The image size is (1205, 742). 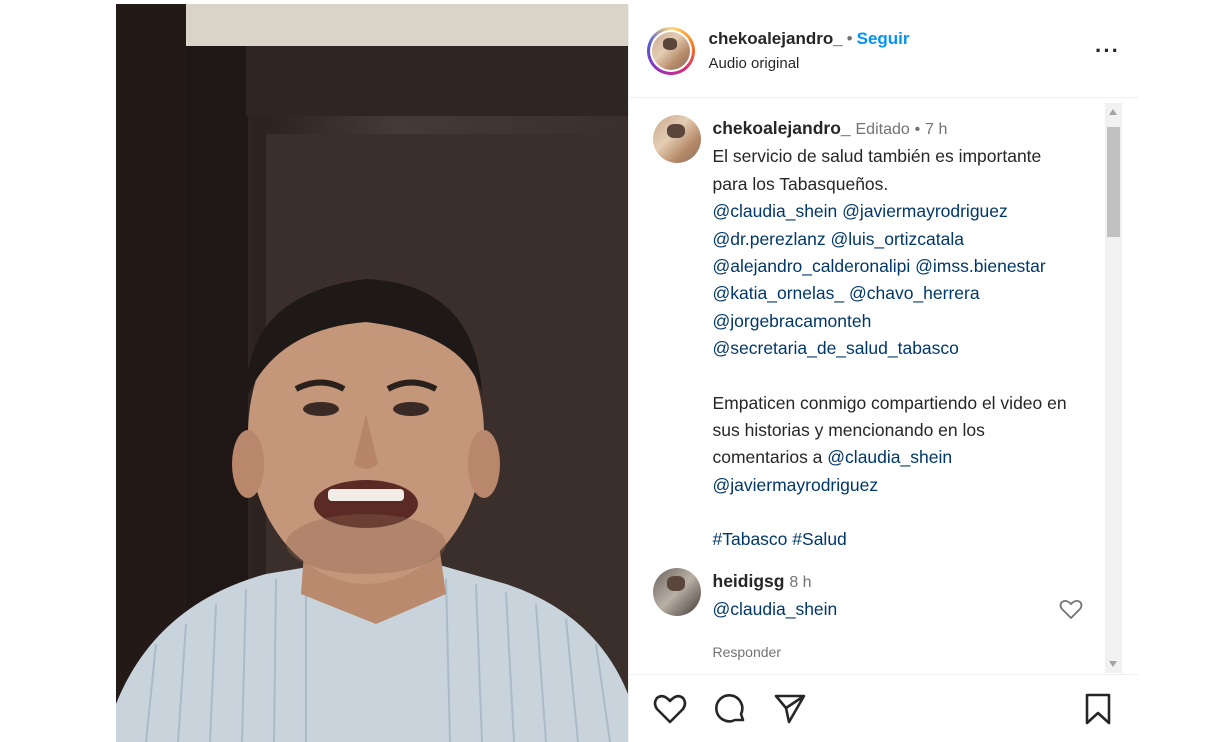 What do you see at coordinates (893, 539) in the screenshot?
I see `caption-hashtags: #Tabasco #Salud` at bounding box center [893, 539].